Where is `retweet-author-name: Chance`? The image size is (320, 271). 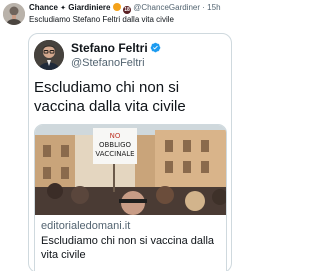 retweet-author-name: Chance is located at coordinates (43, 7).